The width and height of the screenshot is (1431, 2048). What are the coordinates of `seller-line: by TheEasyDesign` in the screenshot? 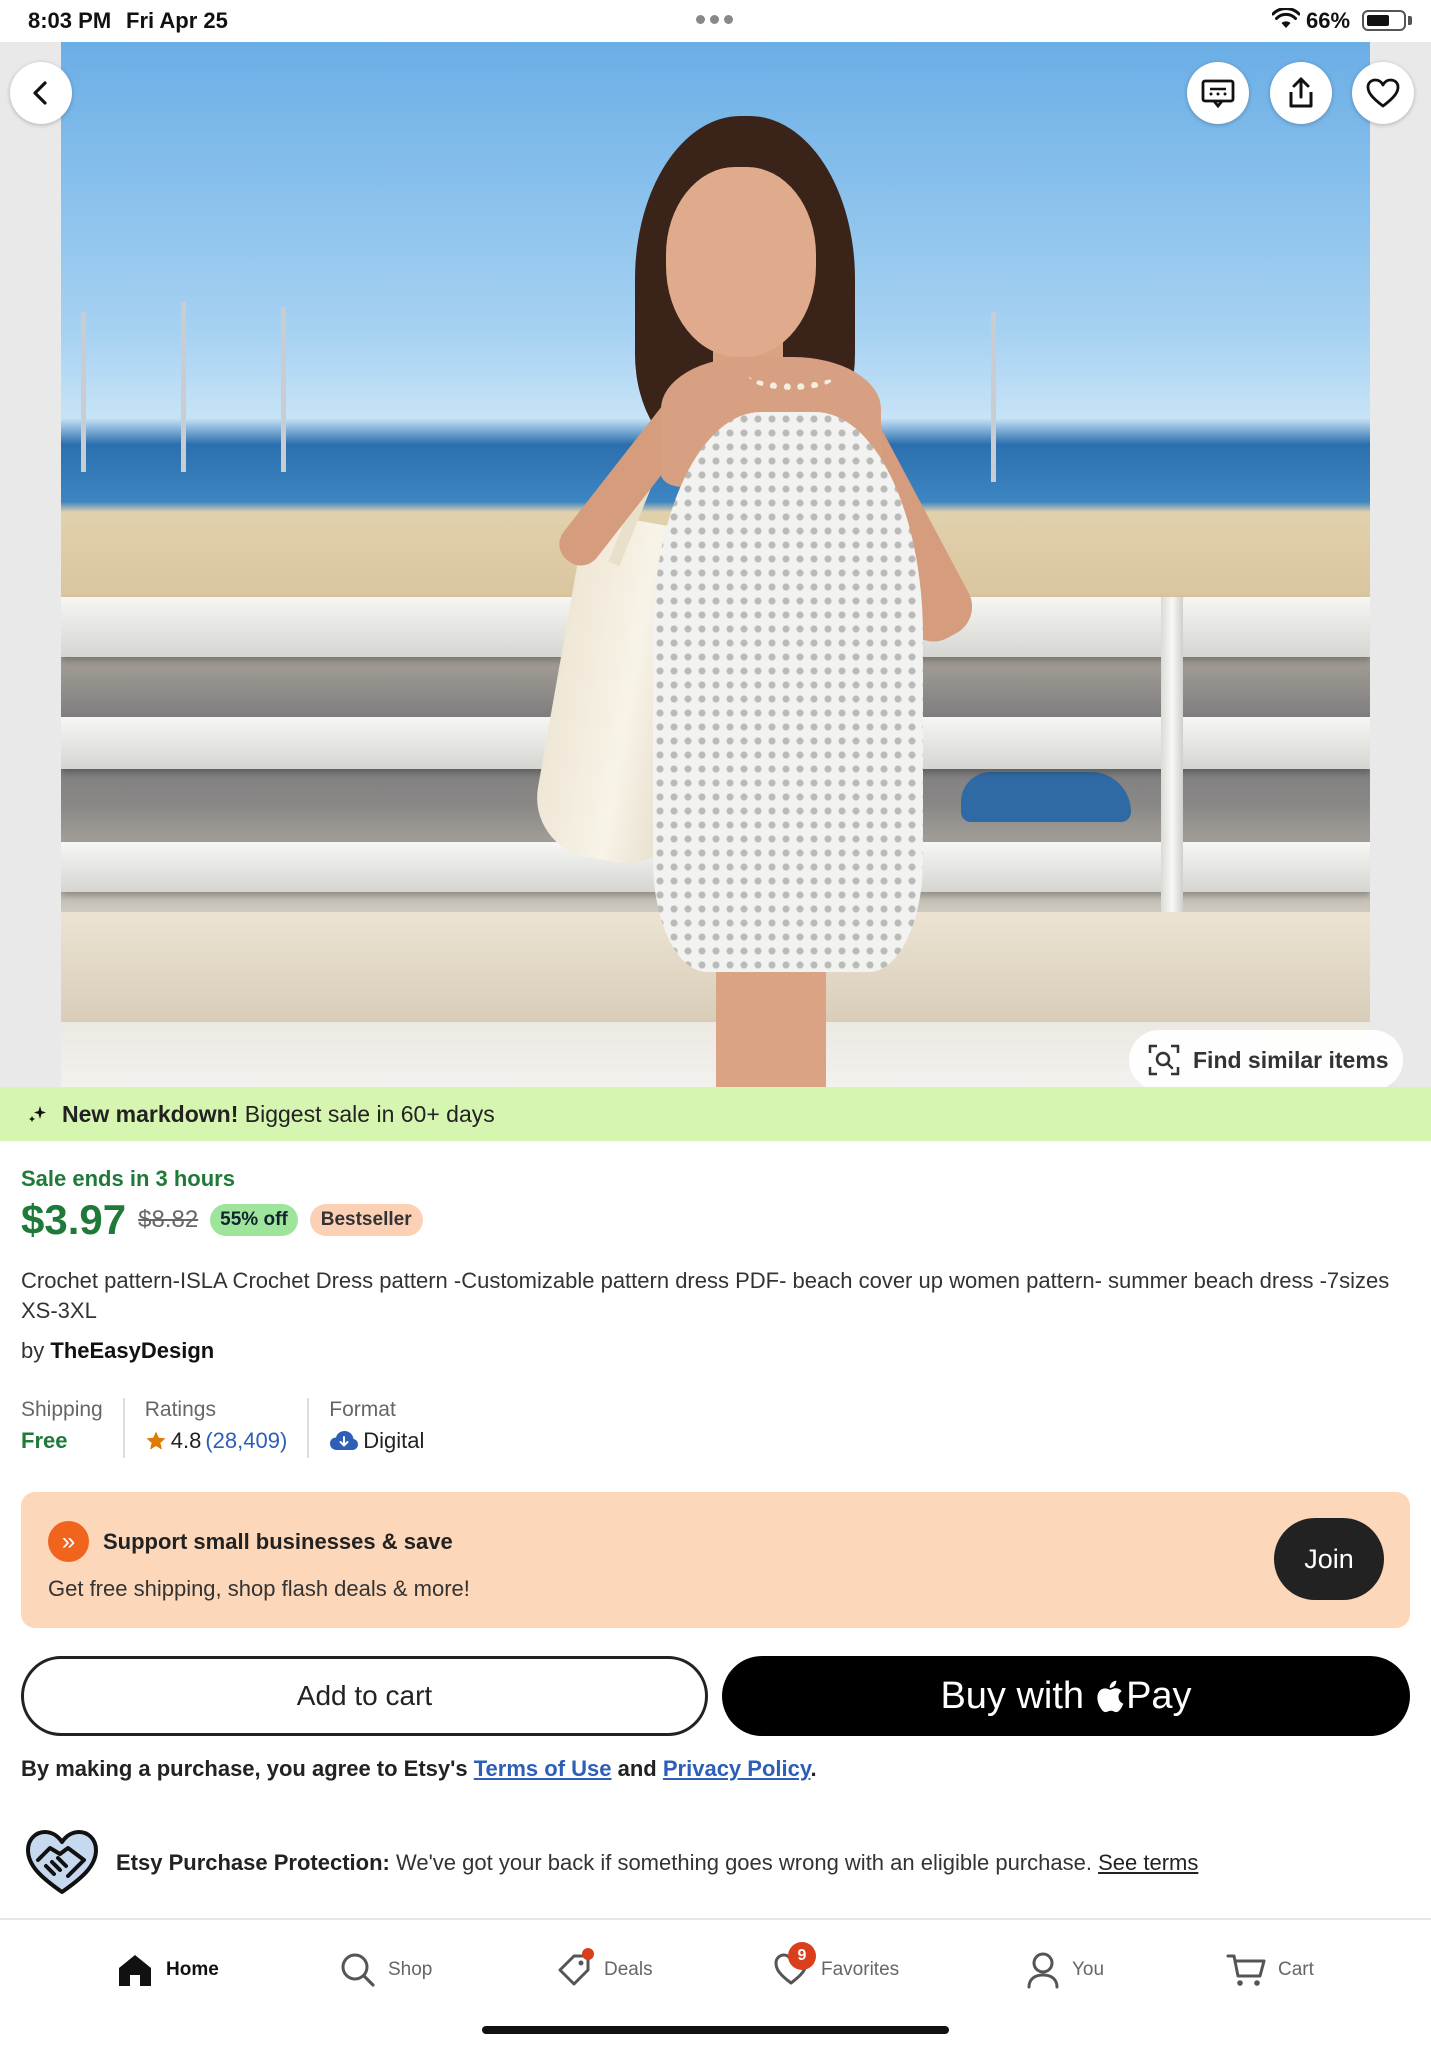 It's located at (117, 1351).